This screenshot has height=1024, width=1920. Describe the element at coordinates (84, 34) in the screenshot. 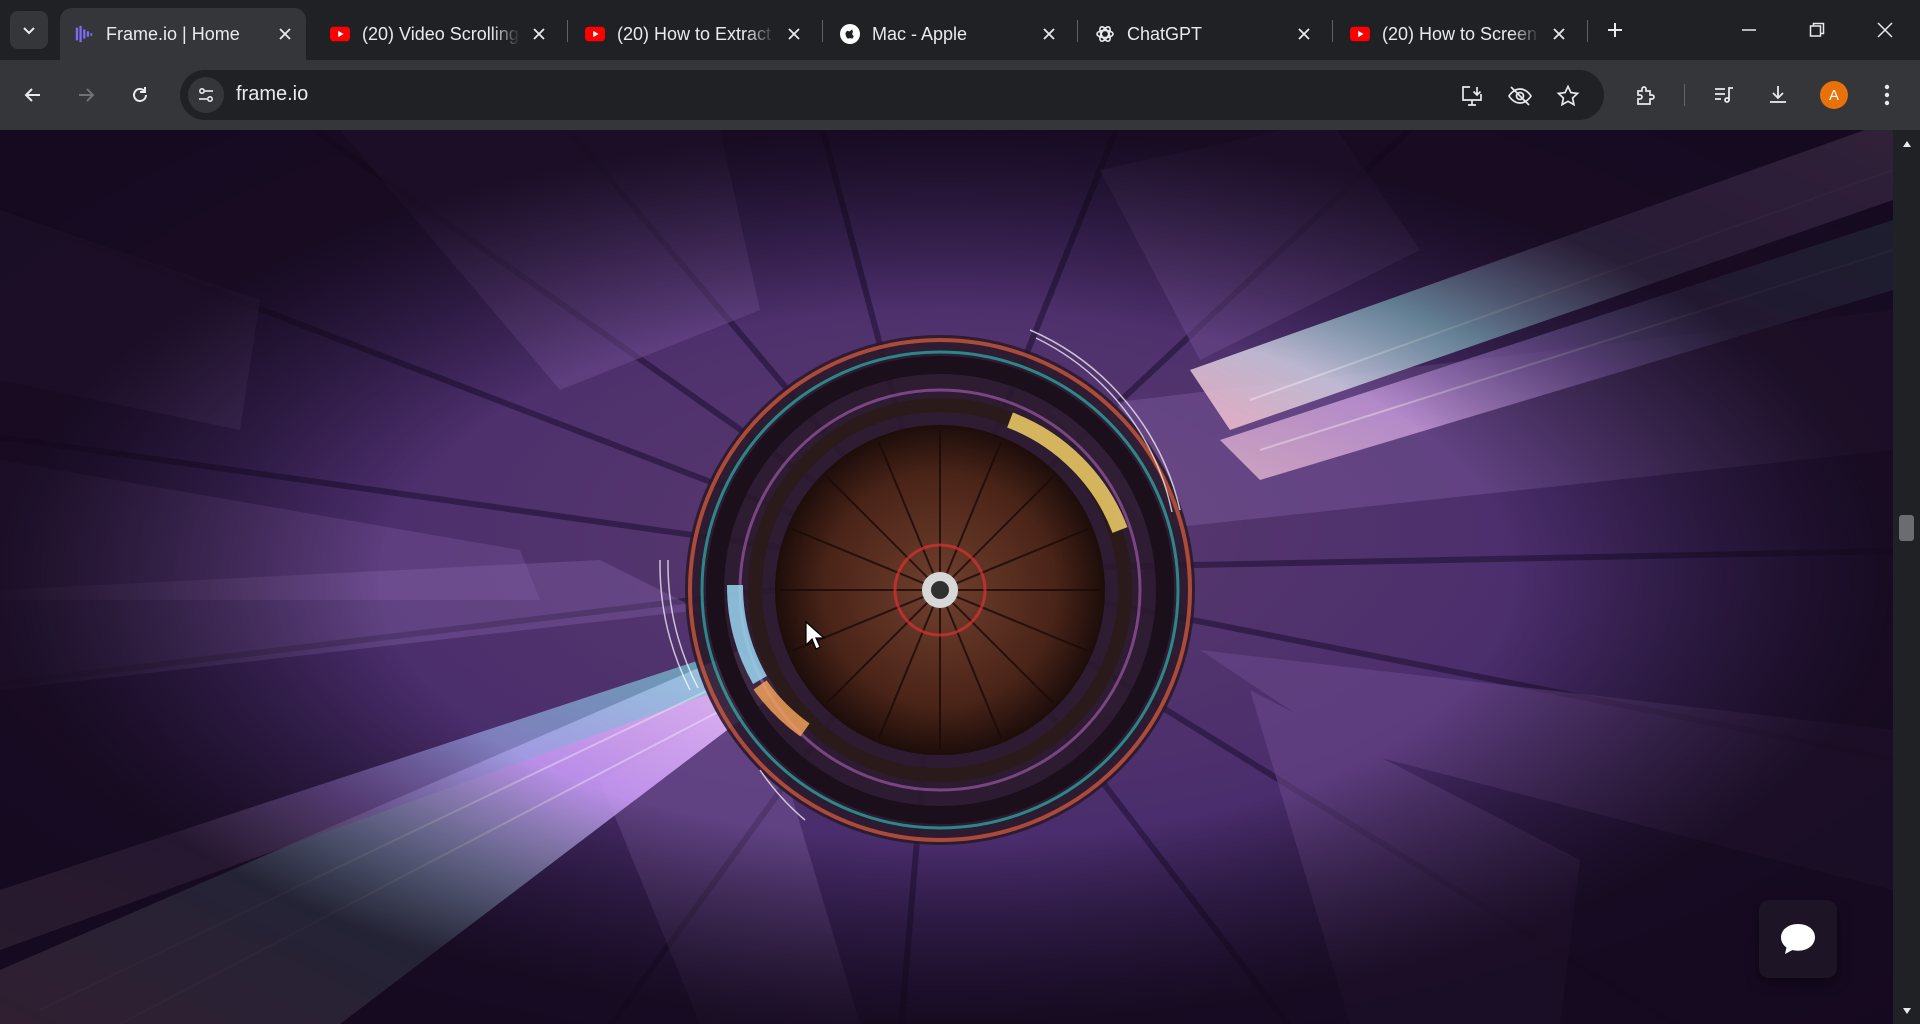

I see `frameio-logo-icon` at that location.